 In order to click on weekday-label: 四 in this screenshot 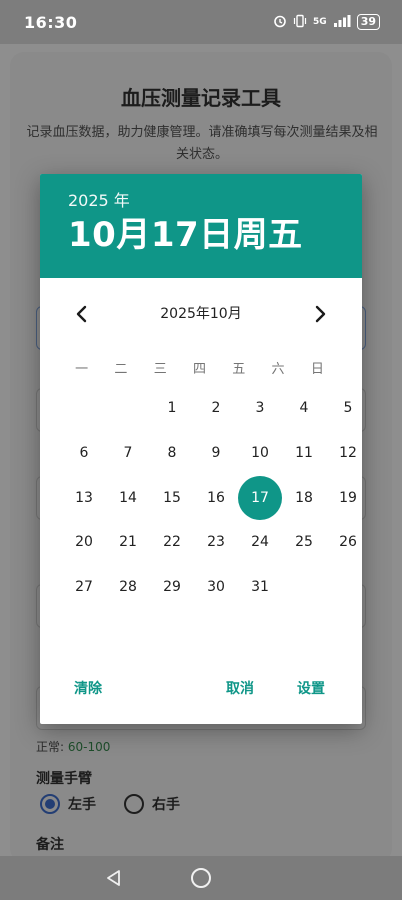, I will do `click(199, 369)`.